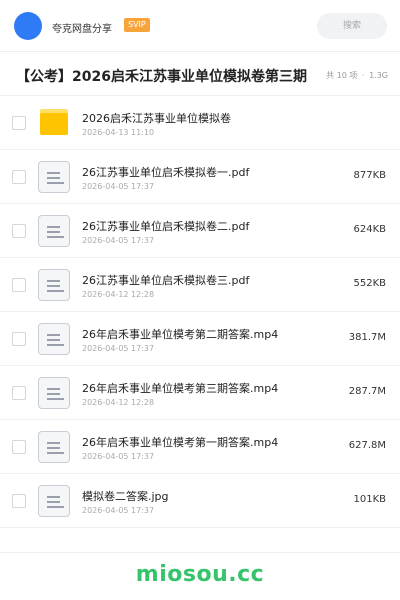 The height and width of the screenshot is (600, 400). I want to click on file-size: 101KB, so click(369, 499).